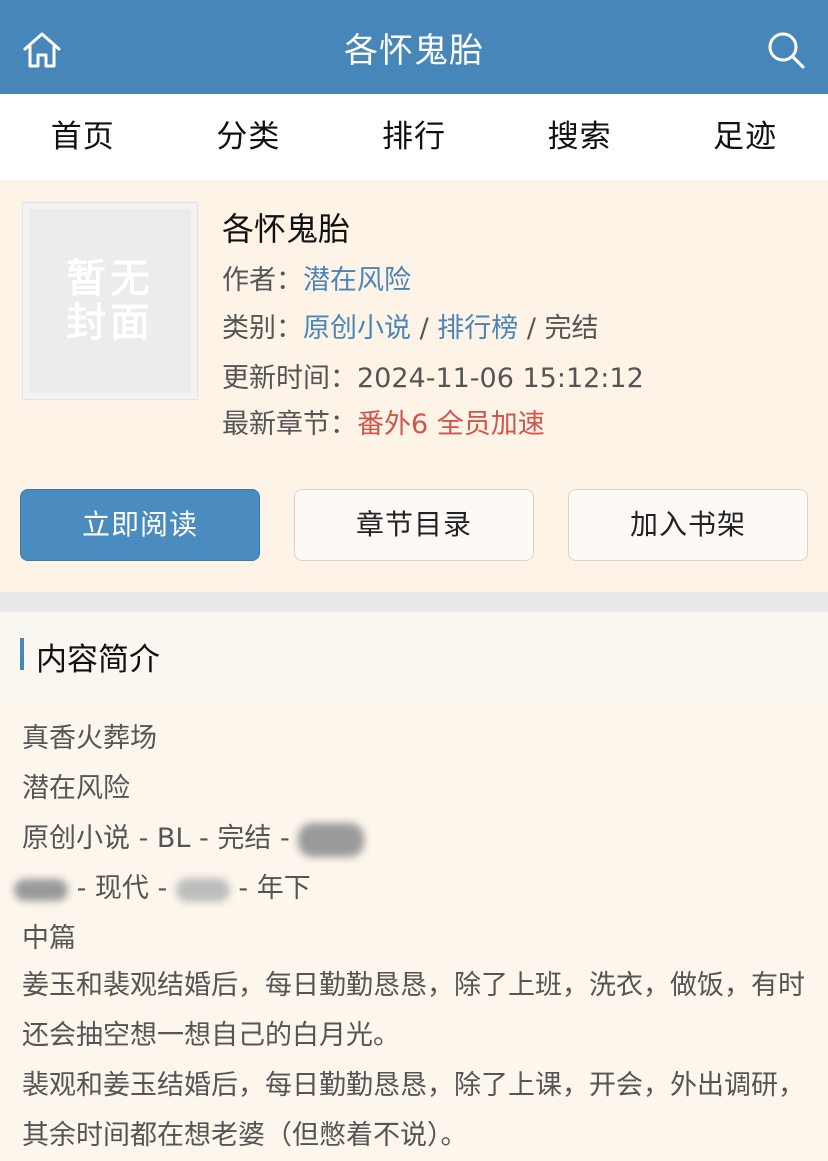 The image size is (828, 1161). What do you see at coordinates (414, 602) in the screenshot?
I see `section-divider` at bounding box center [414, 602].